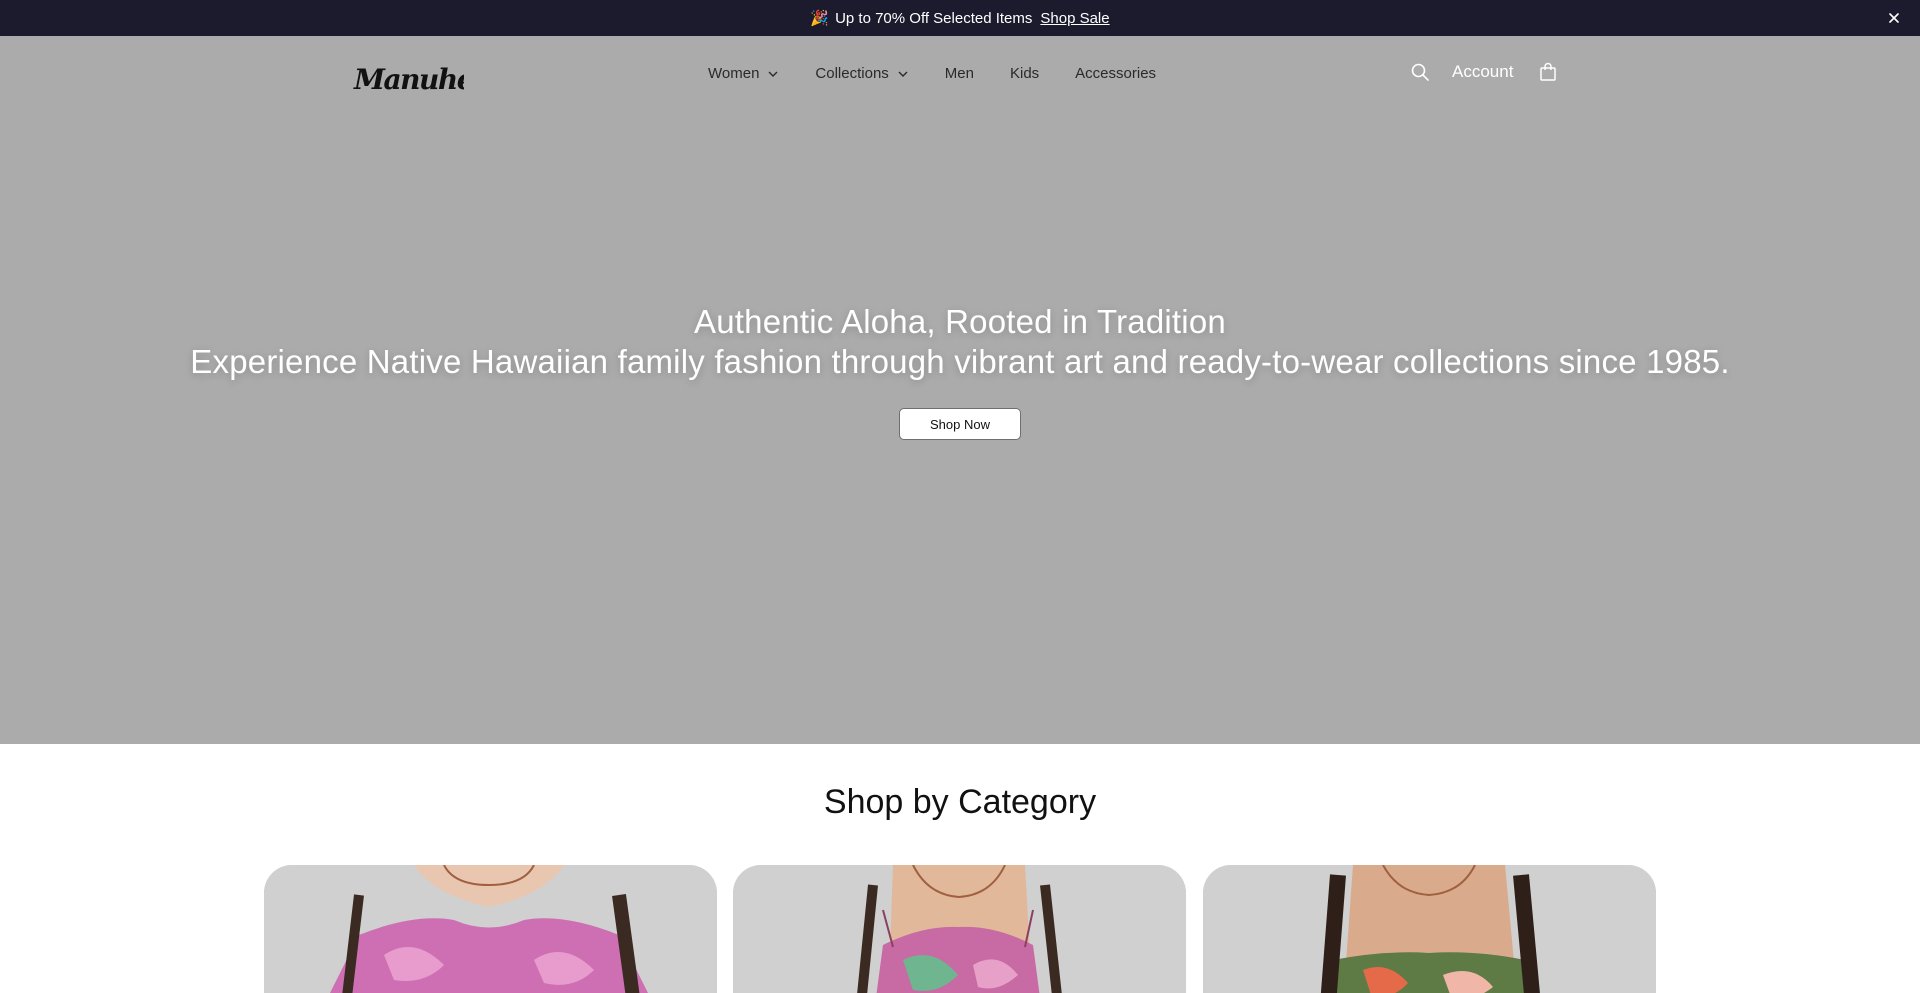  I want to click on header-utilities: Account, so click(1483, 72).